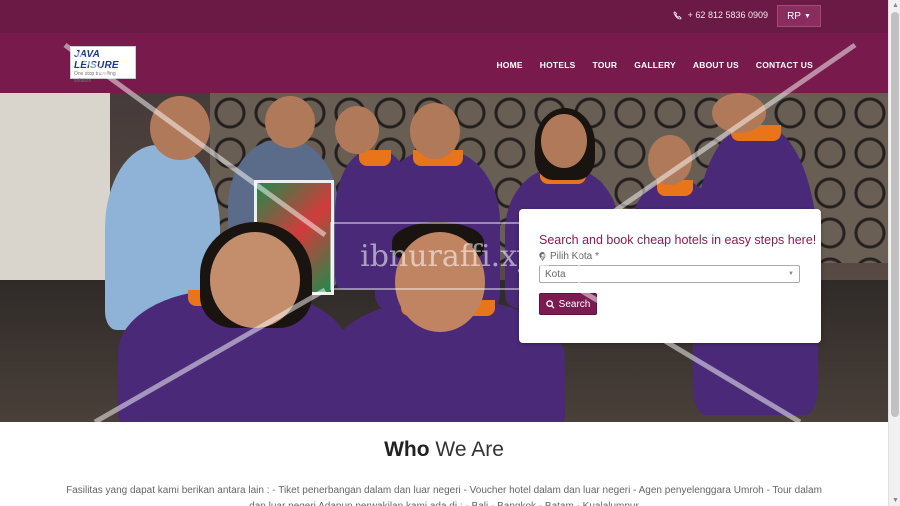 The width and height of the screenshot is (900, 506). I want to click on nav-gallery: GALLERY, so click(655, 65).